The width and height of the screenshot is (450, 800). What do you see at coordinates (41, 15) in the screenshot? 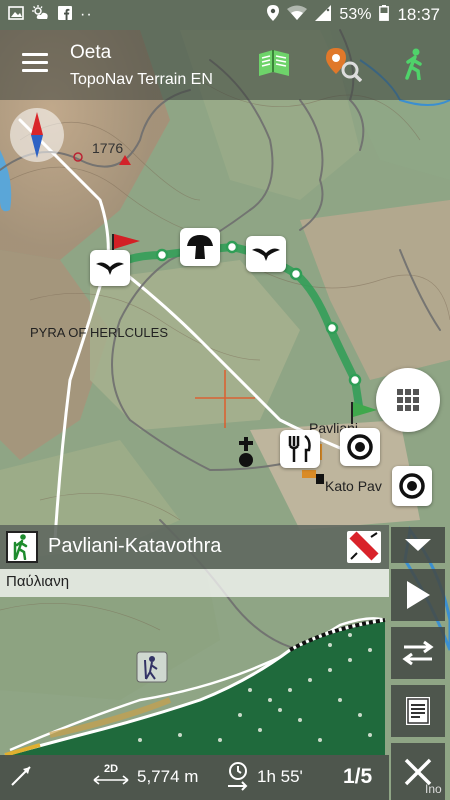
I see `weather-notification-icon` at bounding box center [41, 15].